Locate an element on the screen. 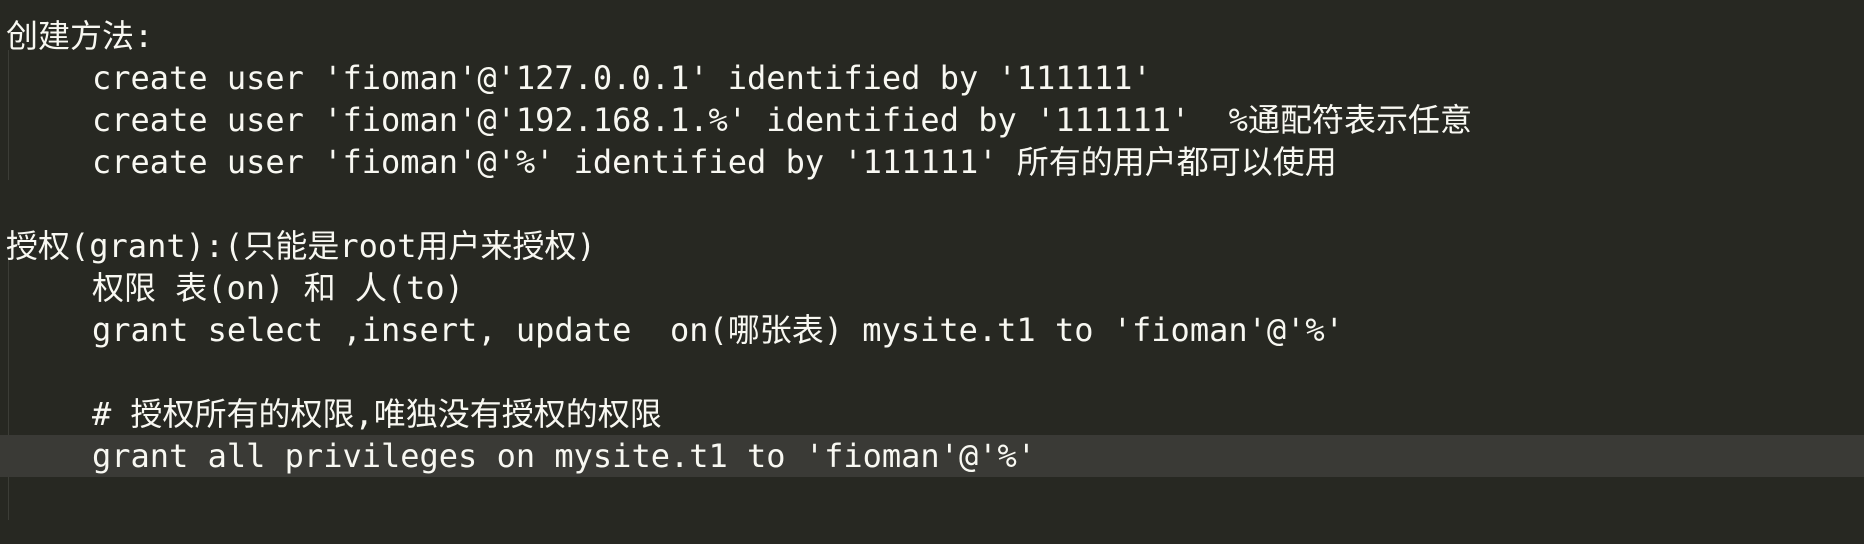 Image resolution: width=1864 pixels, height=544 pixels. code-line-text: 创建方法: is located at coordinates (80, 36).